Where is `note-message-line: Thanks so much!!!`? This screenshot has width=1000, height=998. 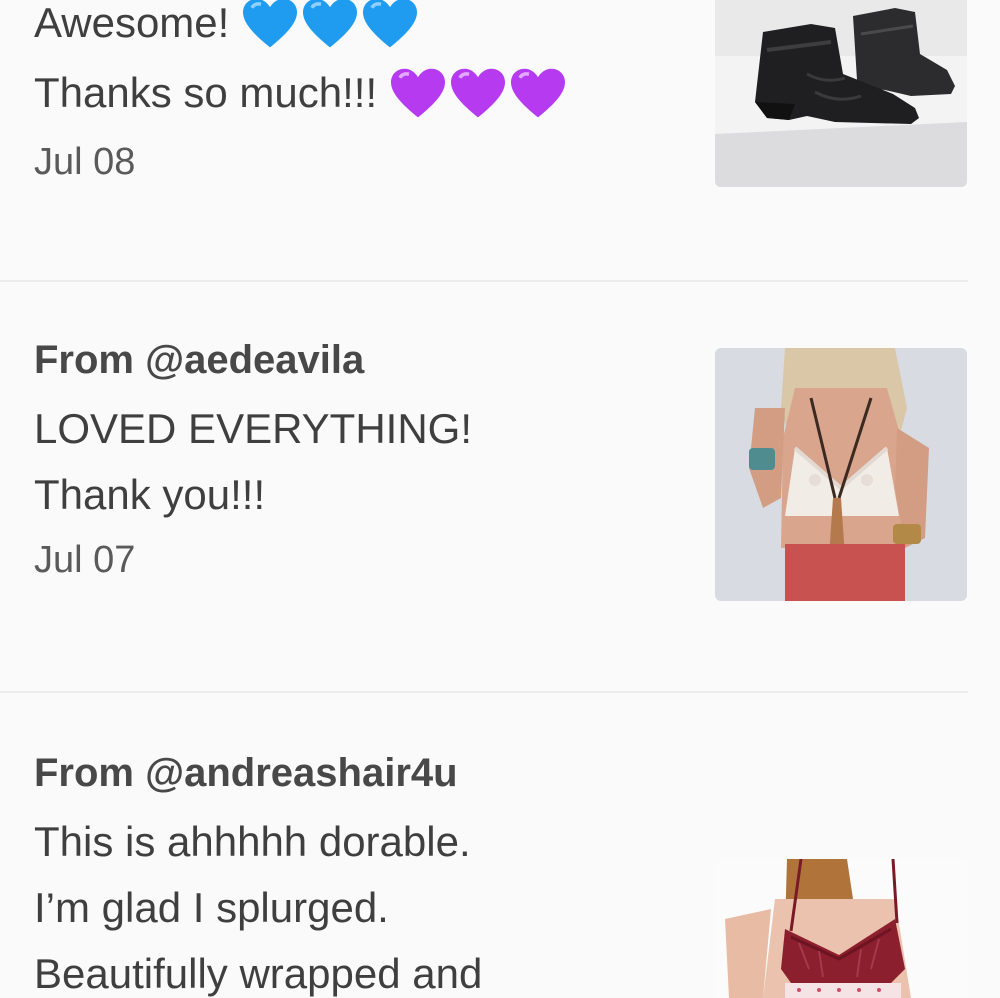
note-message-line: Thanks so much!!! is located at coordinates (359, 95).